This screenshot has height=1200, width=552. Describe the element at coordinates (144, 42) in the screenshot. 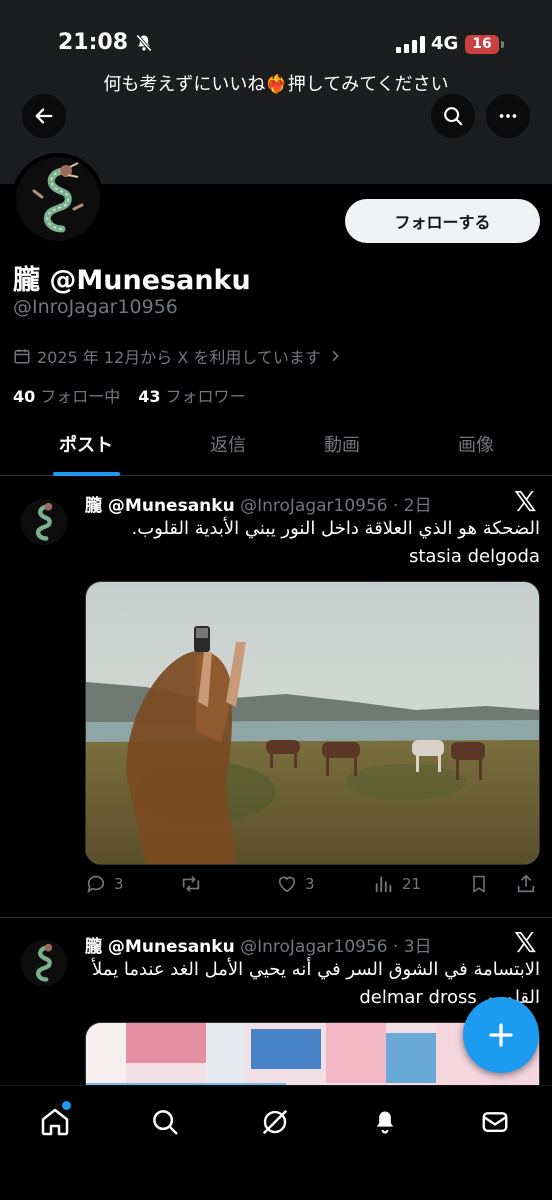

I see `mute-bell-icon` at that location.